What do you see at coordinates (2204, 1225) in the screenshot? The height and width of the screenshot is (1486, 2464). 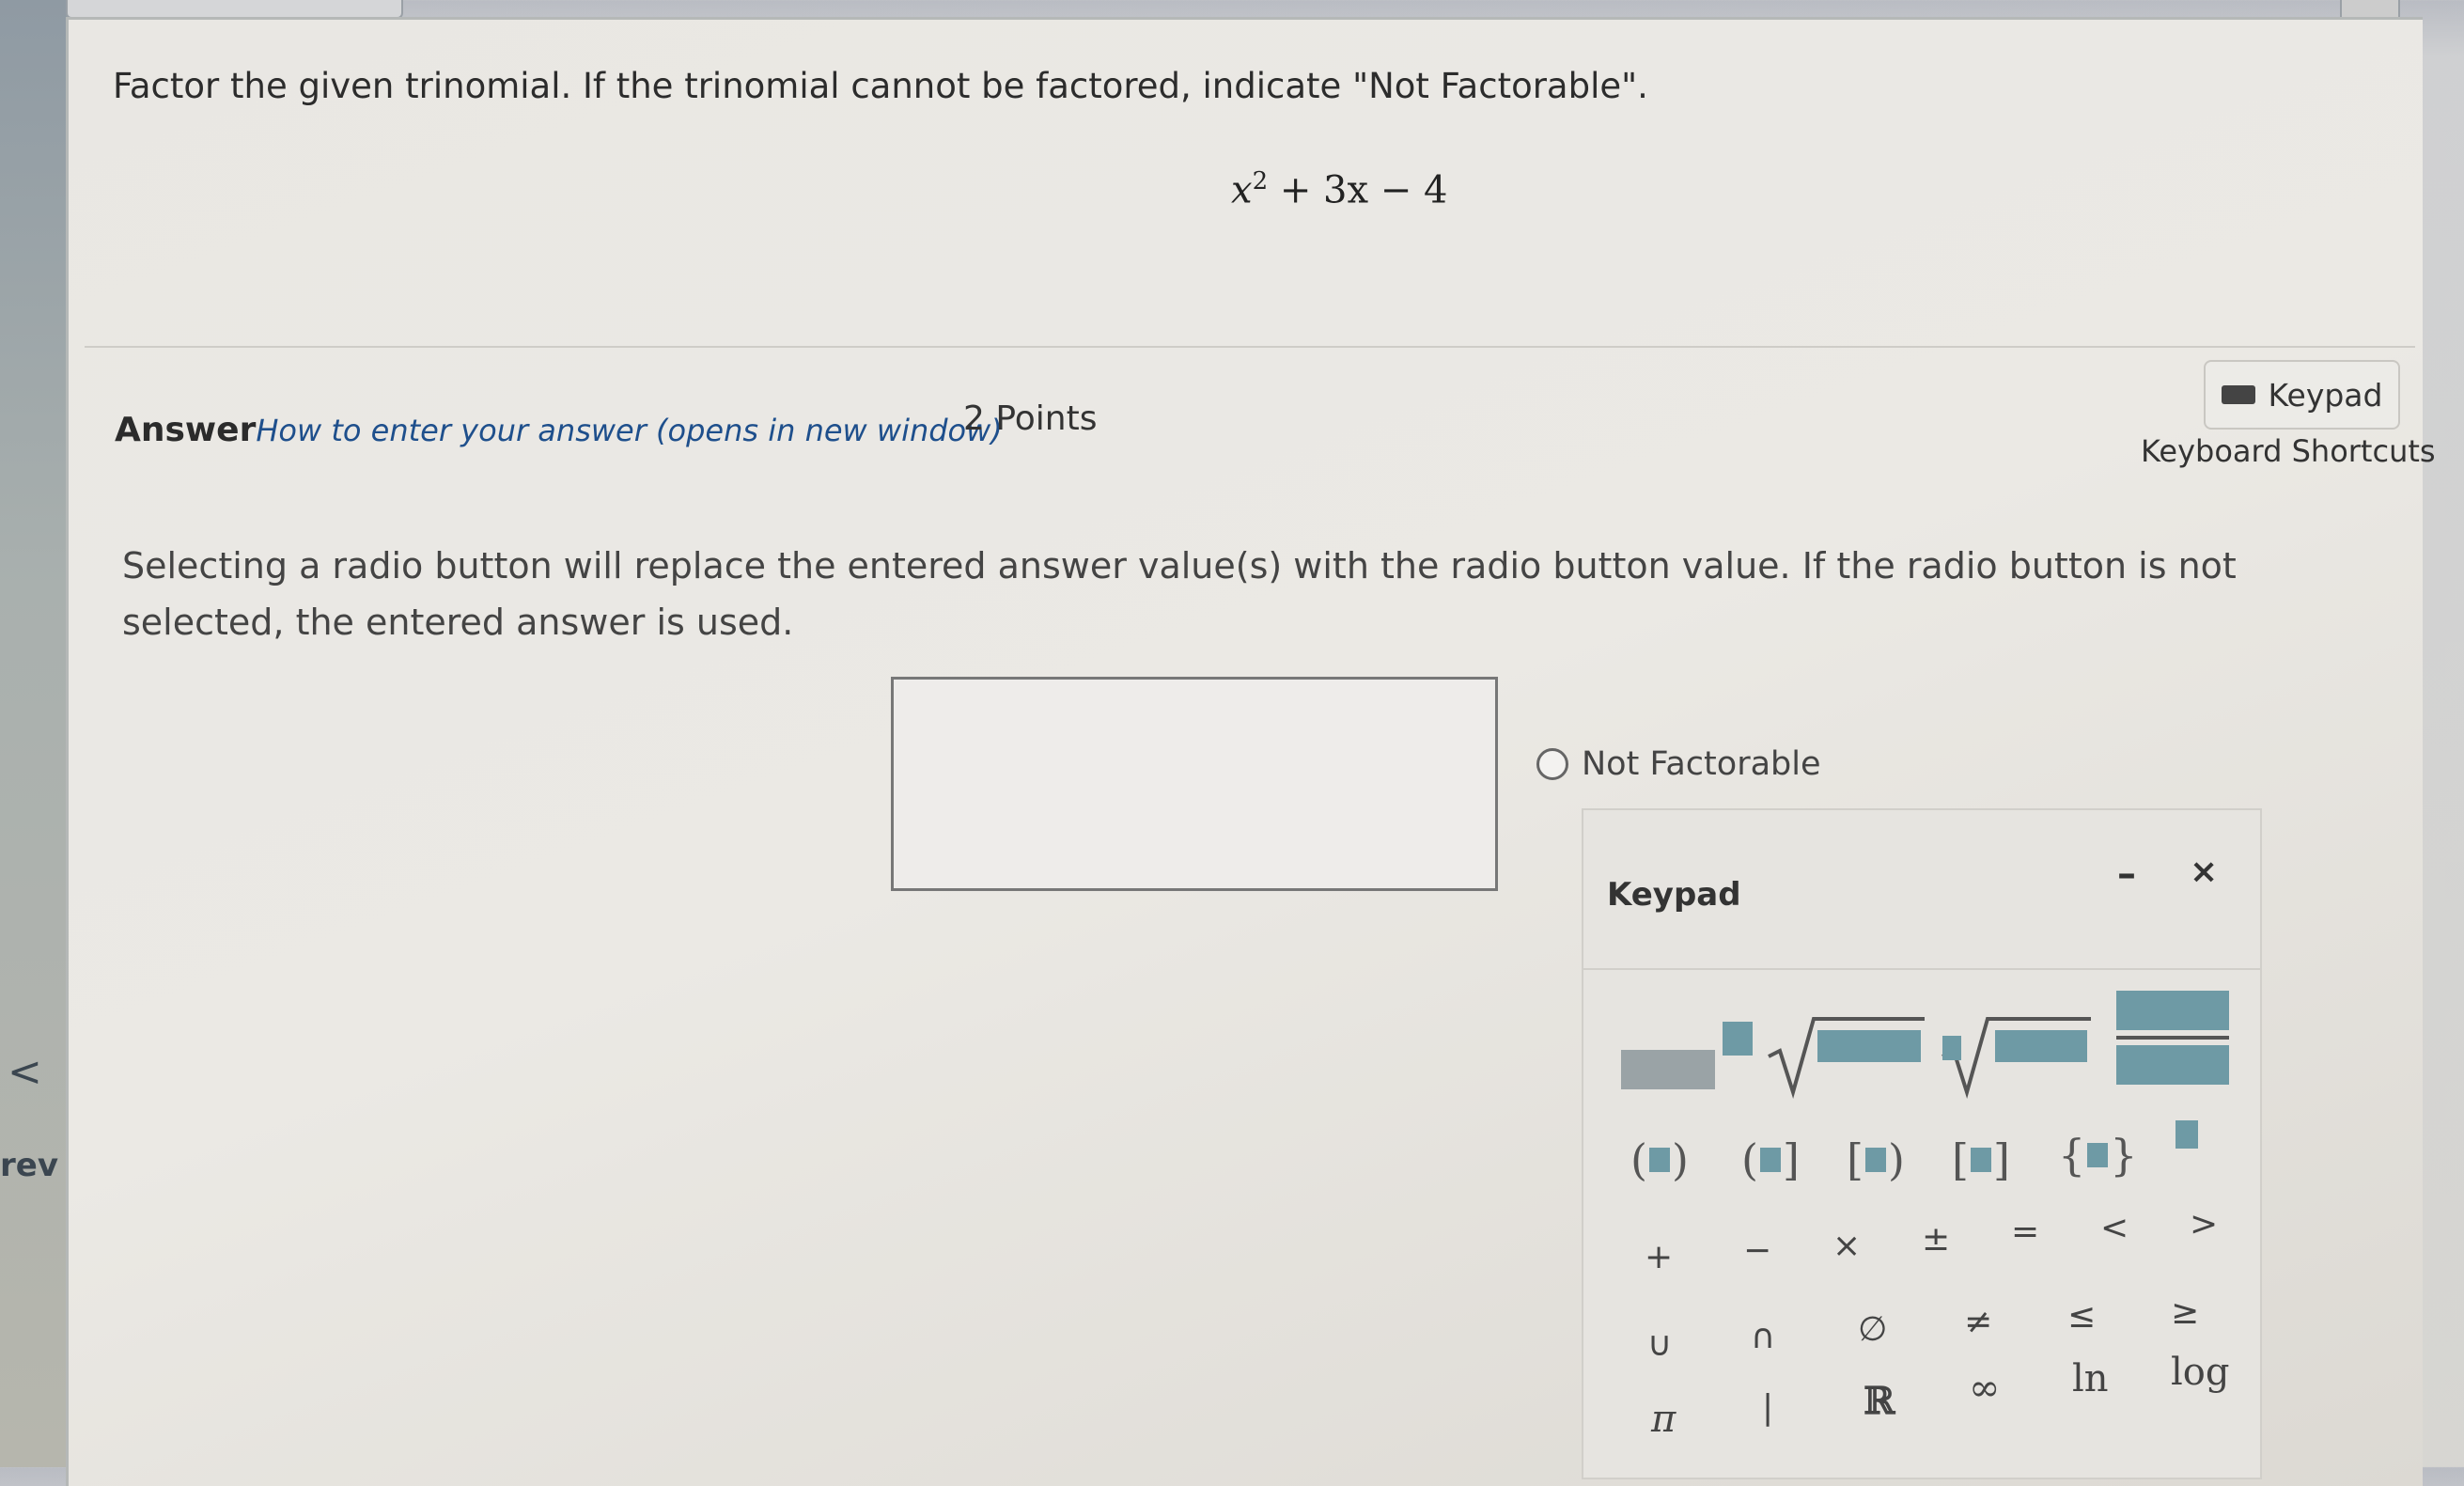 I see `greater-than-key: >` at bounding box center [2204, 1225].